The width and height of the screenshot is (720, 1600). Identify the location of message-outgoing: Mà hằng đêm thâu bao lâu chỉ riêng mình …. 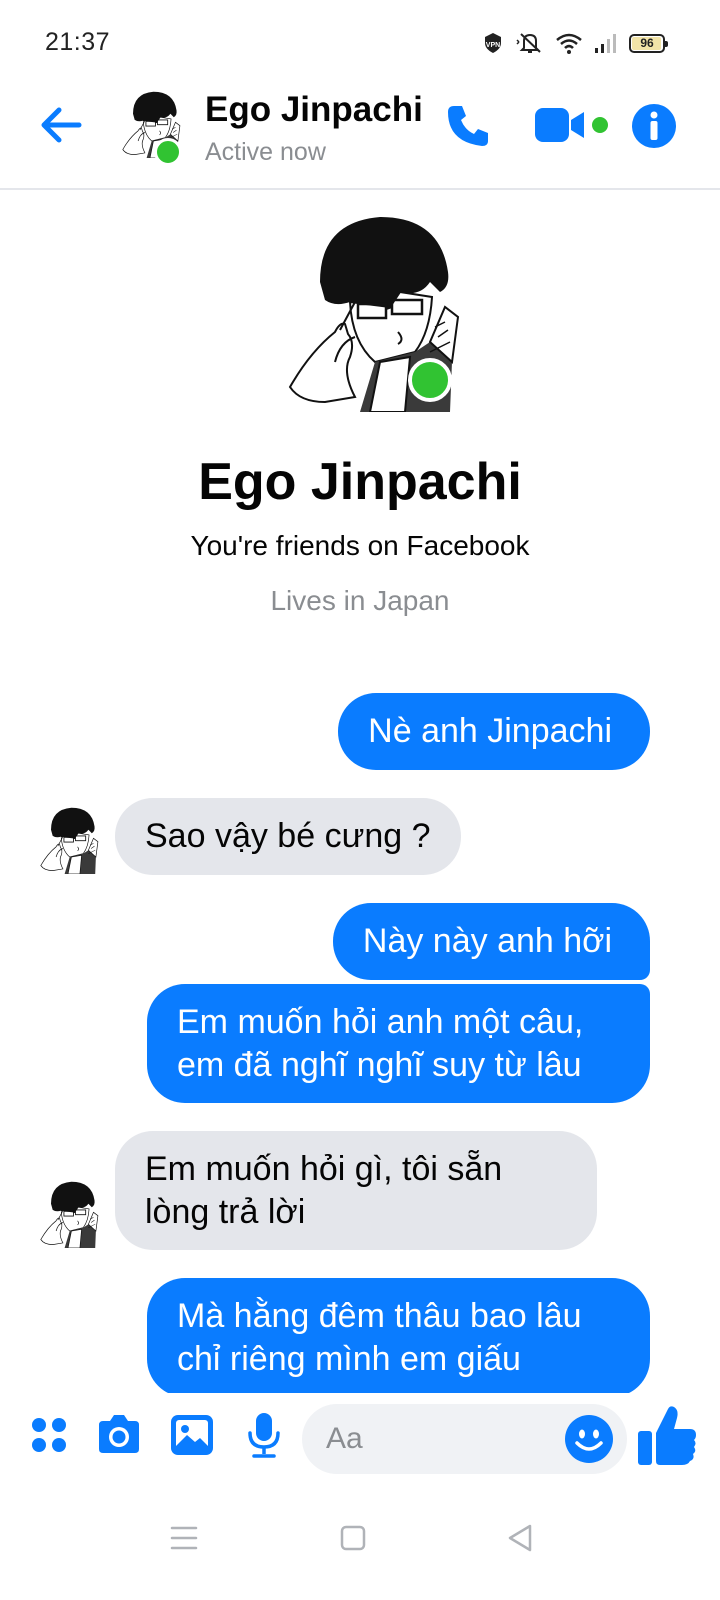
(398, 1335).